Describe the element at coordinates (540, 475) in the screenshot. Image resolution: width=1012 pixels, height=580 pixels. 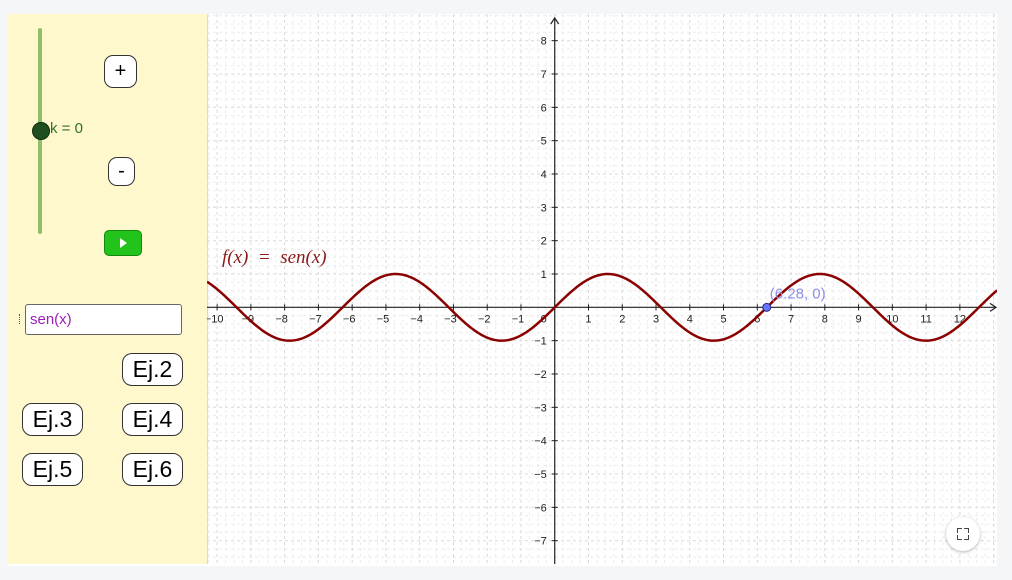
I see `y-tick-label: −5` at that location.